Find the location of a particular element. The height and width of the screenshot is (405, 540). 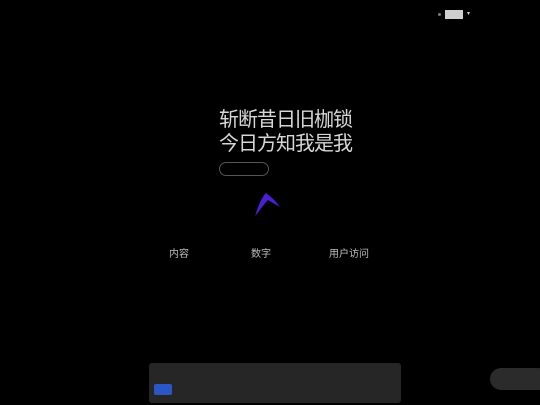

input-card is located at coordinates (275, 383).